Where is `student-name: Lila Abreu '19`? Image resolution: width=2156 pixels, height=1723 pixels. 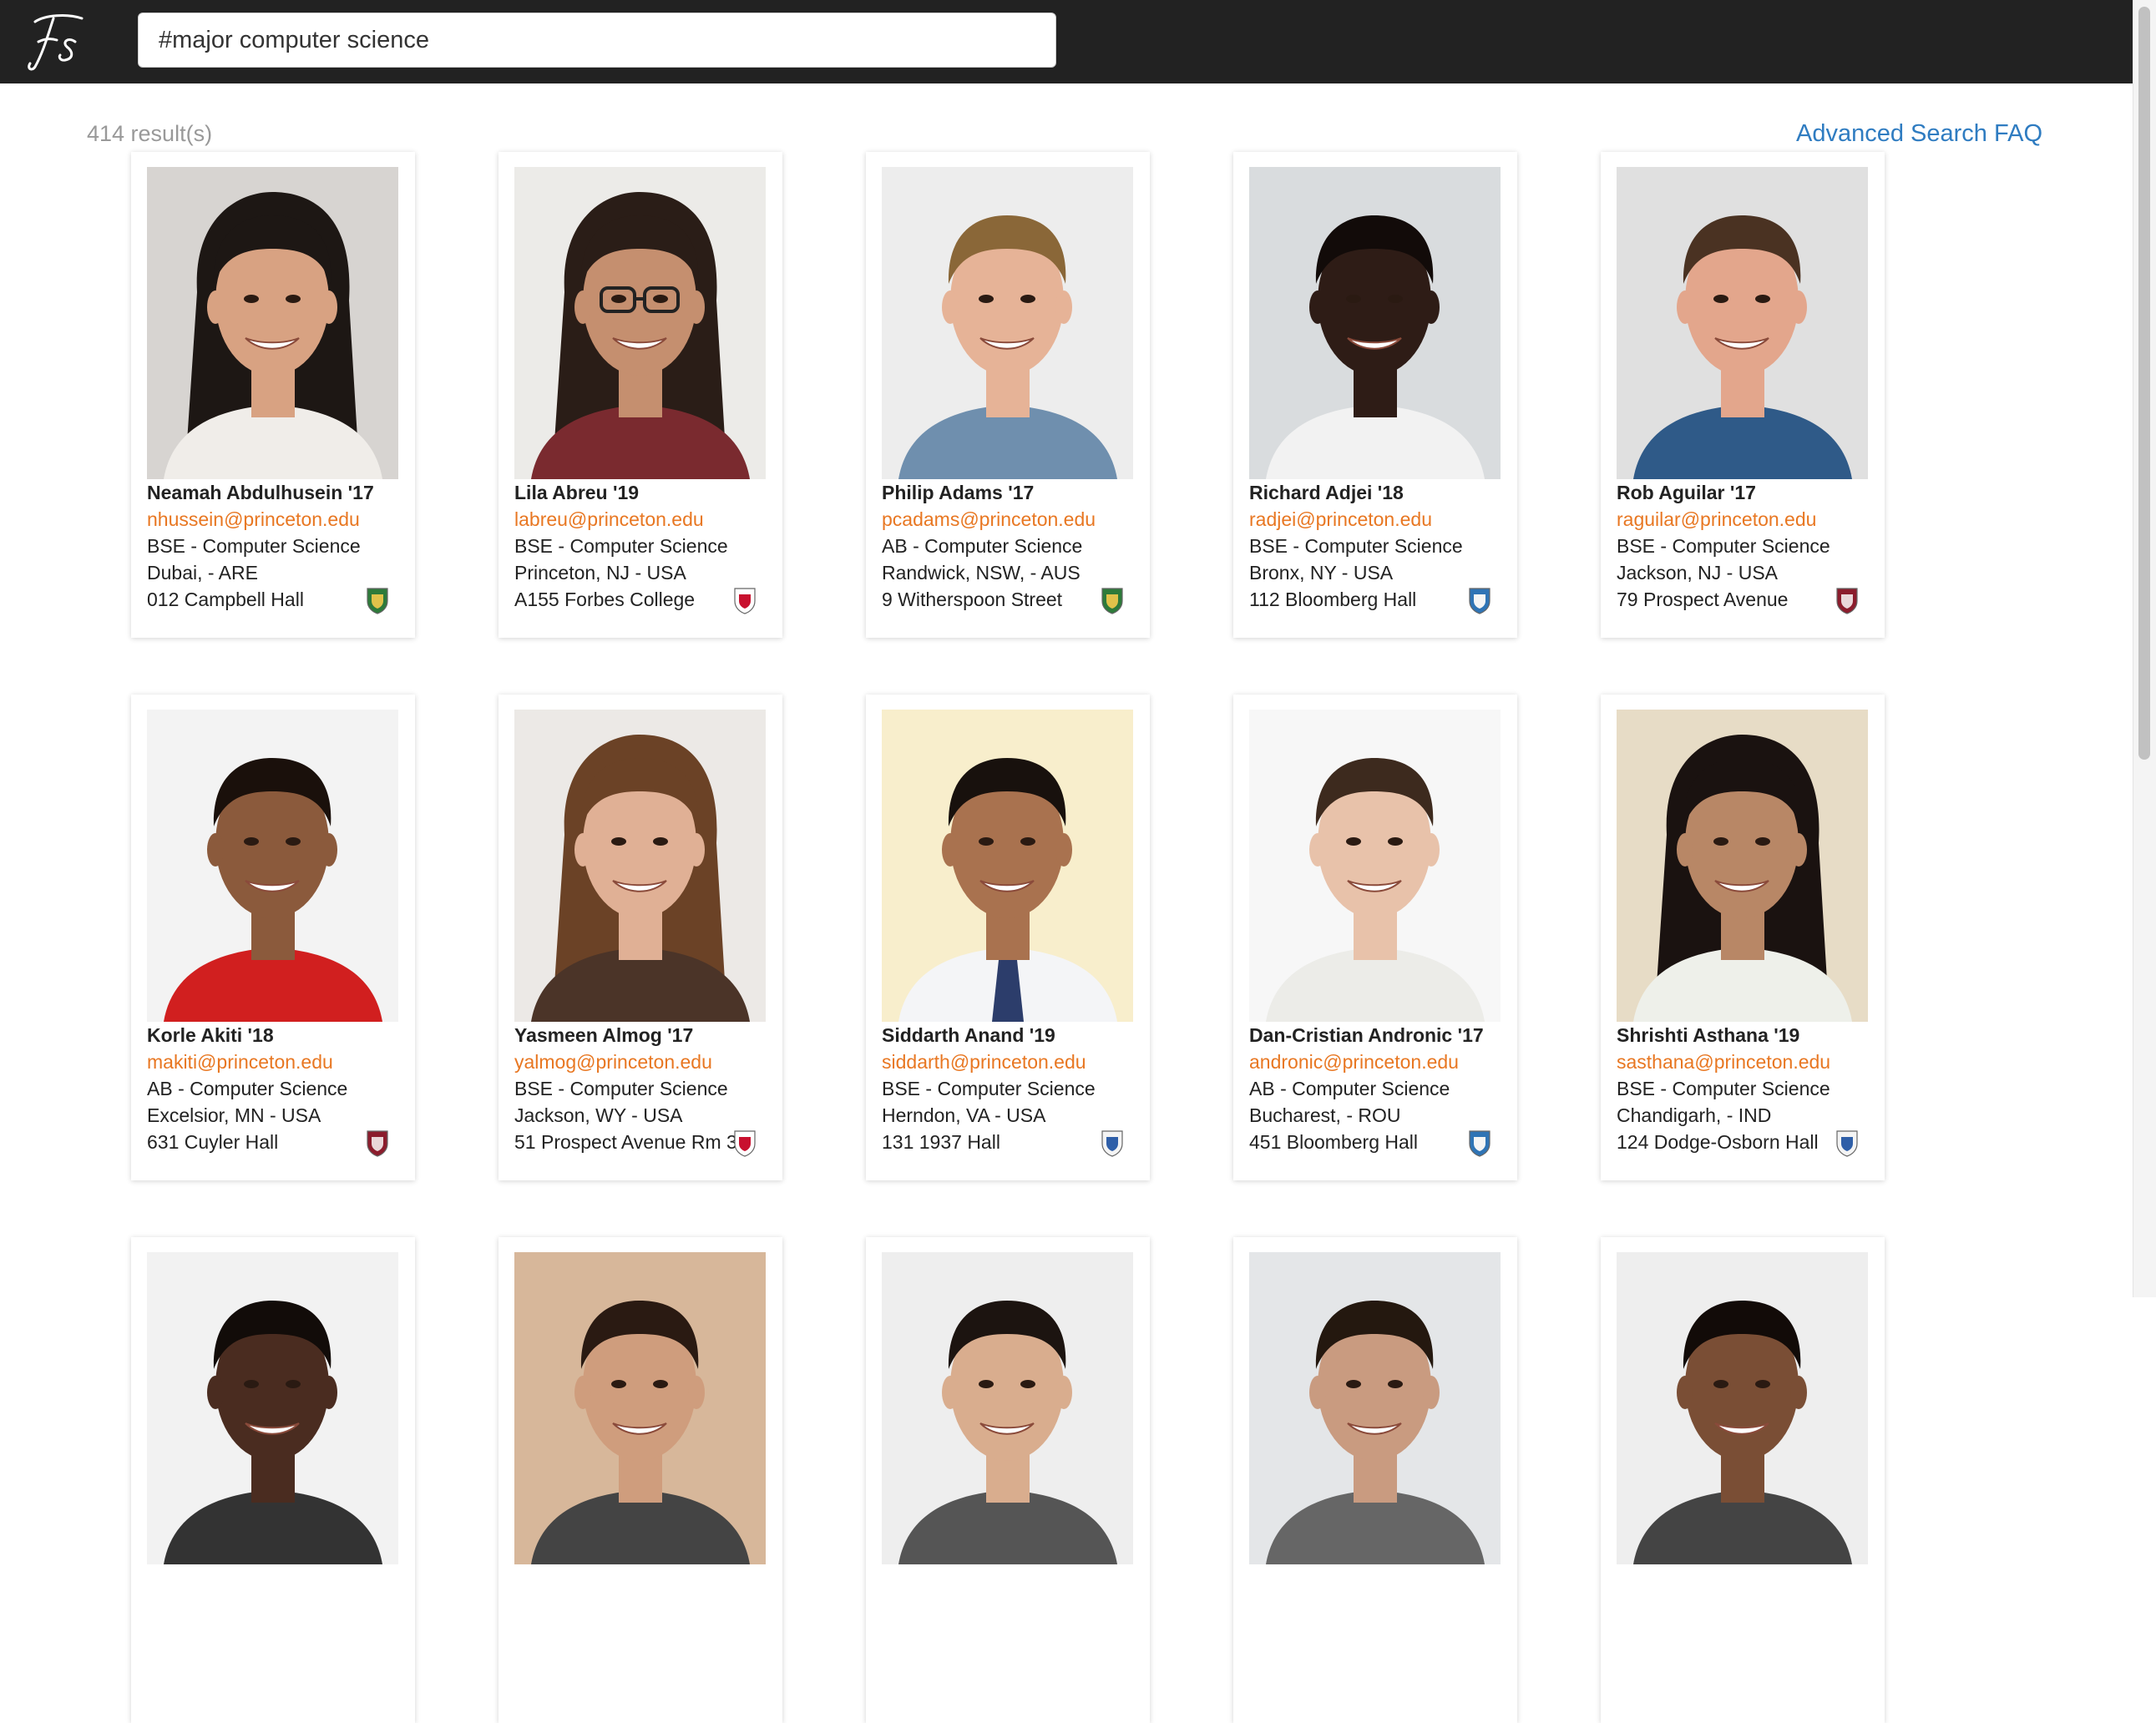
student-name: Lila Abreu '19 is located at coordinates (577, 492).